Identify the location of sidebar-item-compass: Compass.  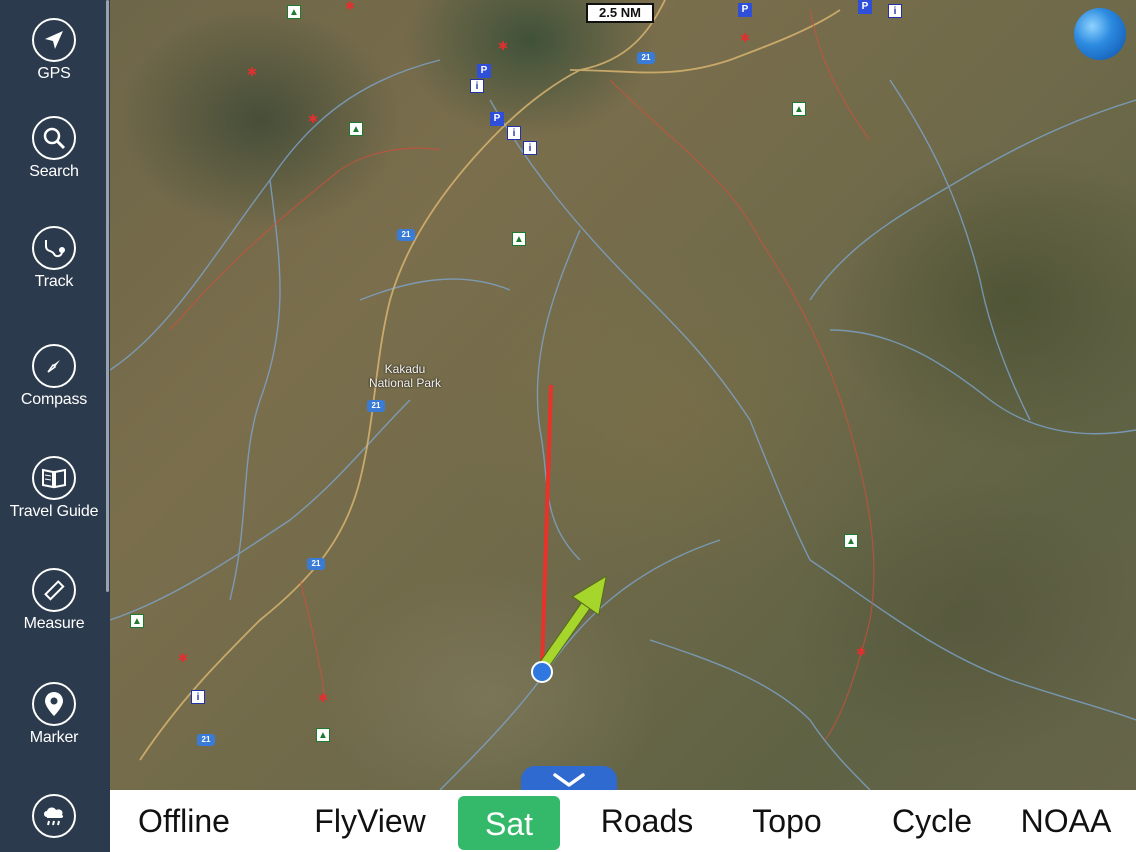
(54, 376).